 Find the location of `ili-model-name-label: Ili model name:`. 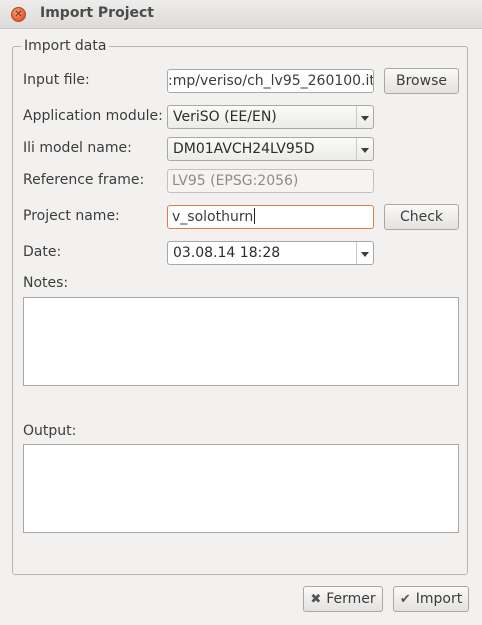

ili-model-name-label: Ili model name: is located at coordinates (77, 148).